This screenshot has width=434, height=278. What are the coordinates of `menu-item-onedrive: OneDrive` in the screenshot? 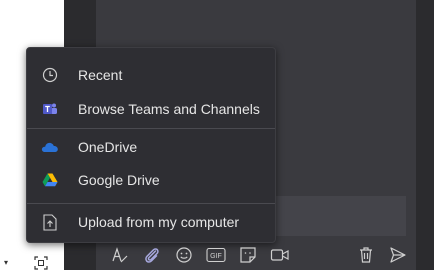 It's located at (151, 147).